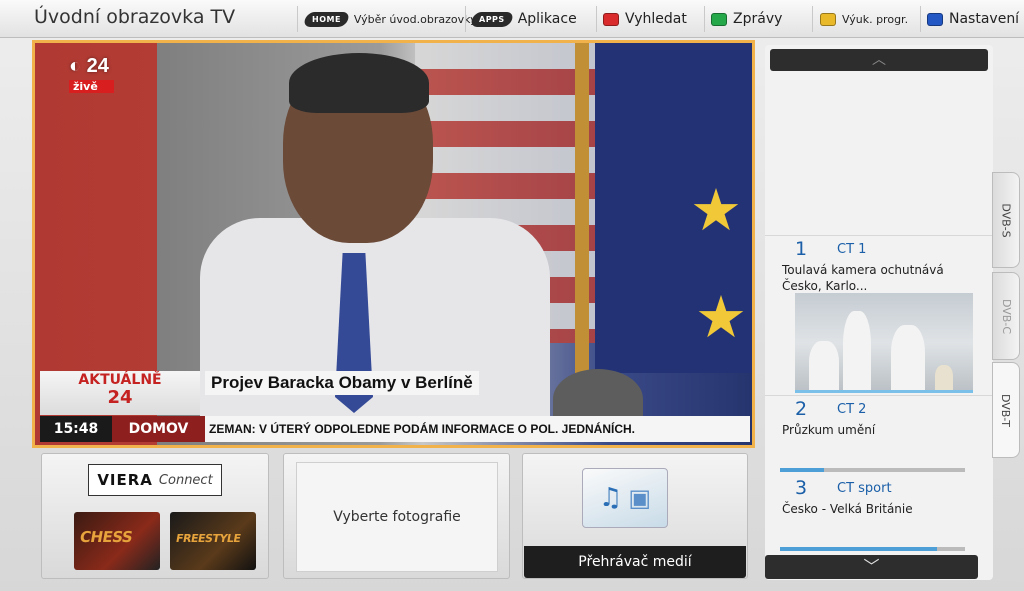 The width and height of the screenshot is (1024, 591). I want to click on yellow-key-icon, so click(828, 19).